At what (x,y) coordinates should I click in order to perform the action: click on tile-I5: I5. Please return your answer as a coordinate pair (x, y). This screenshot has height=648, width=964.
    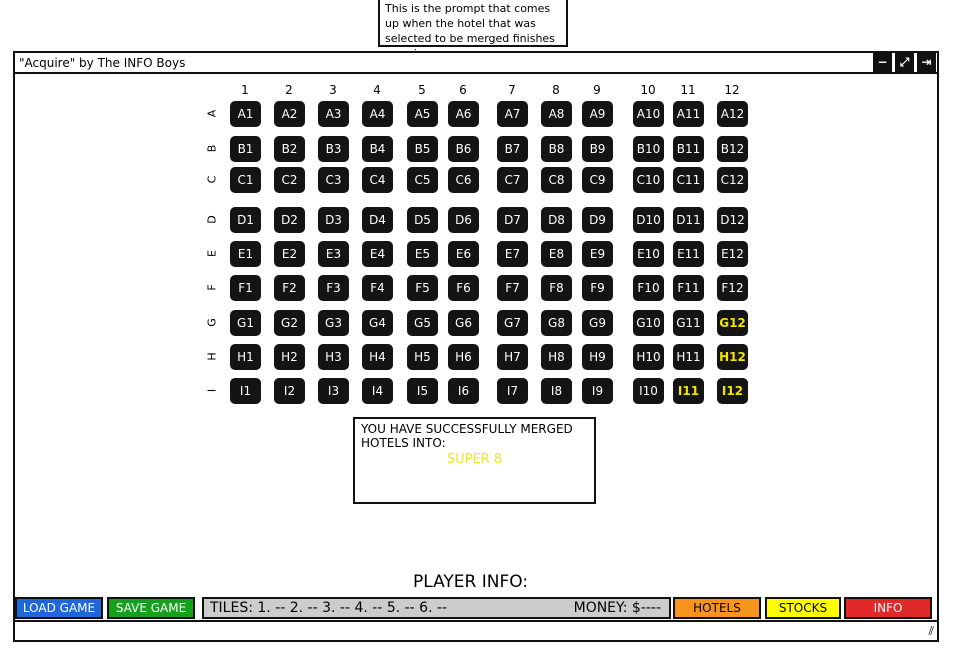
    Looking at the image, I should click on (422, 391).